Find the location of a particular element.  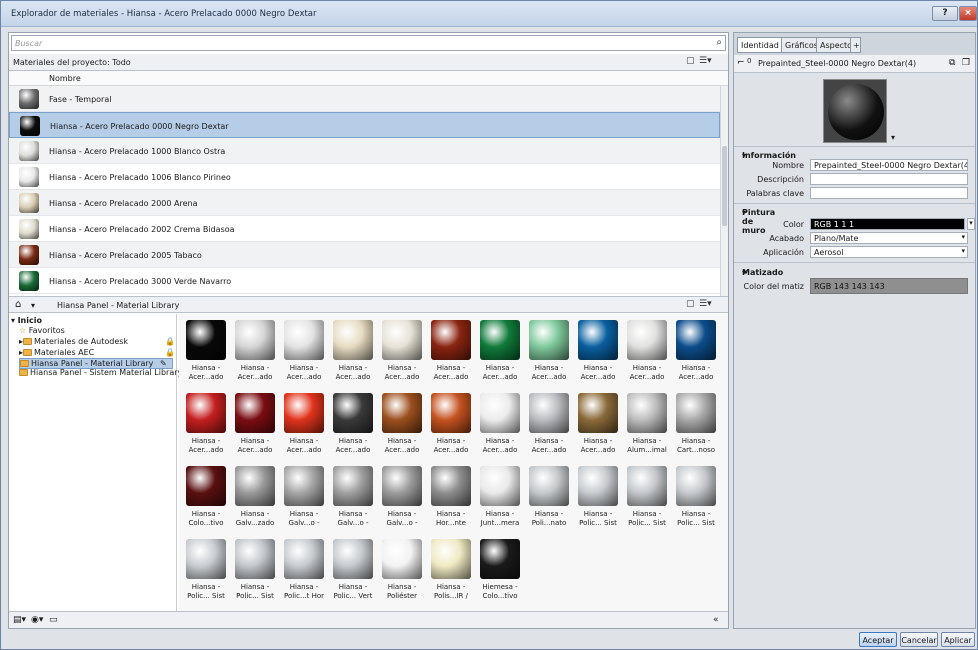

keywords-label: Palabras clave is located at coordinates (775, 193).